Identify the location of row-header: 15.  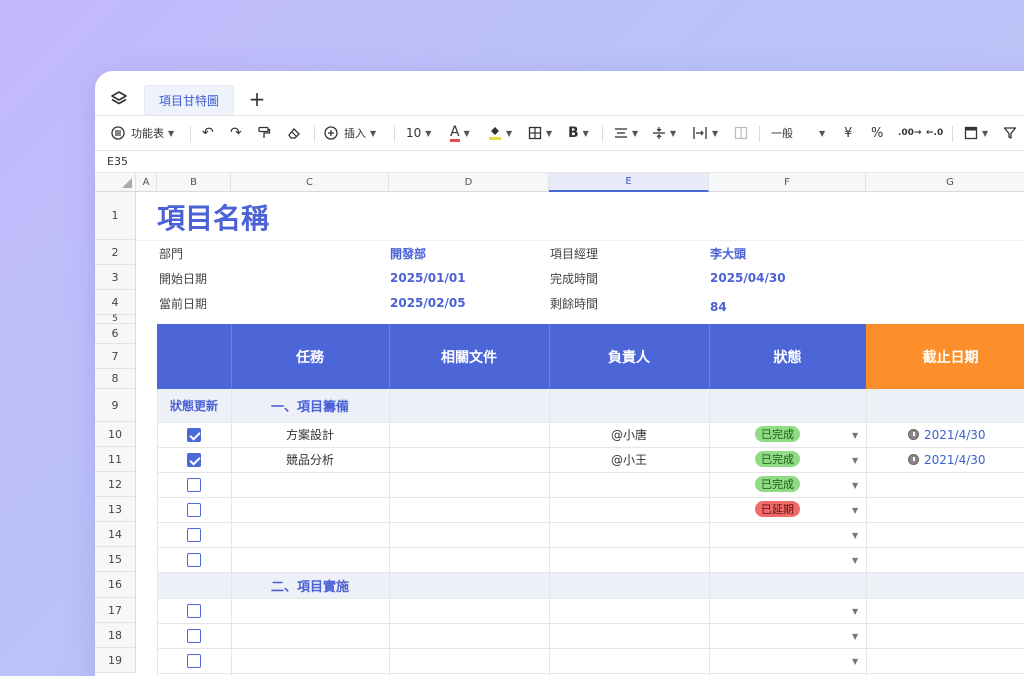
(115, 559).